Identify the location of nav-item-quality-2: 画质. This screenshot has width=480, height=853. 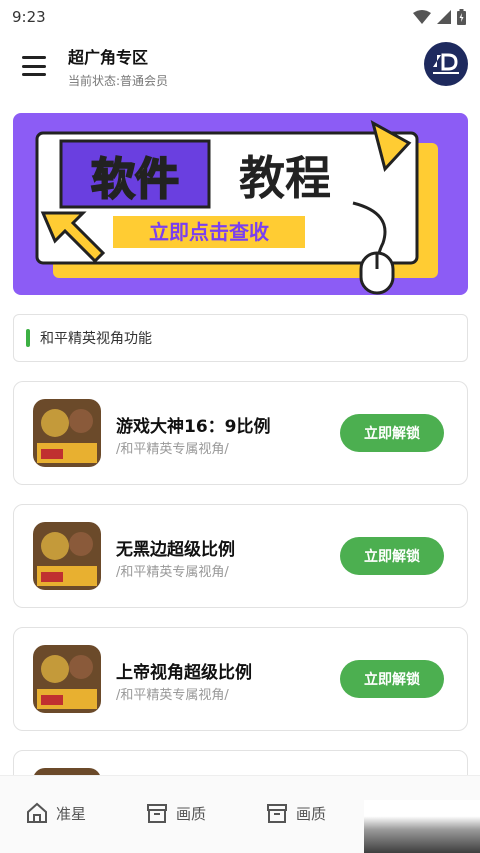
(296, 813).